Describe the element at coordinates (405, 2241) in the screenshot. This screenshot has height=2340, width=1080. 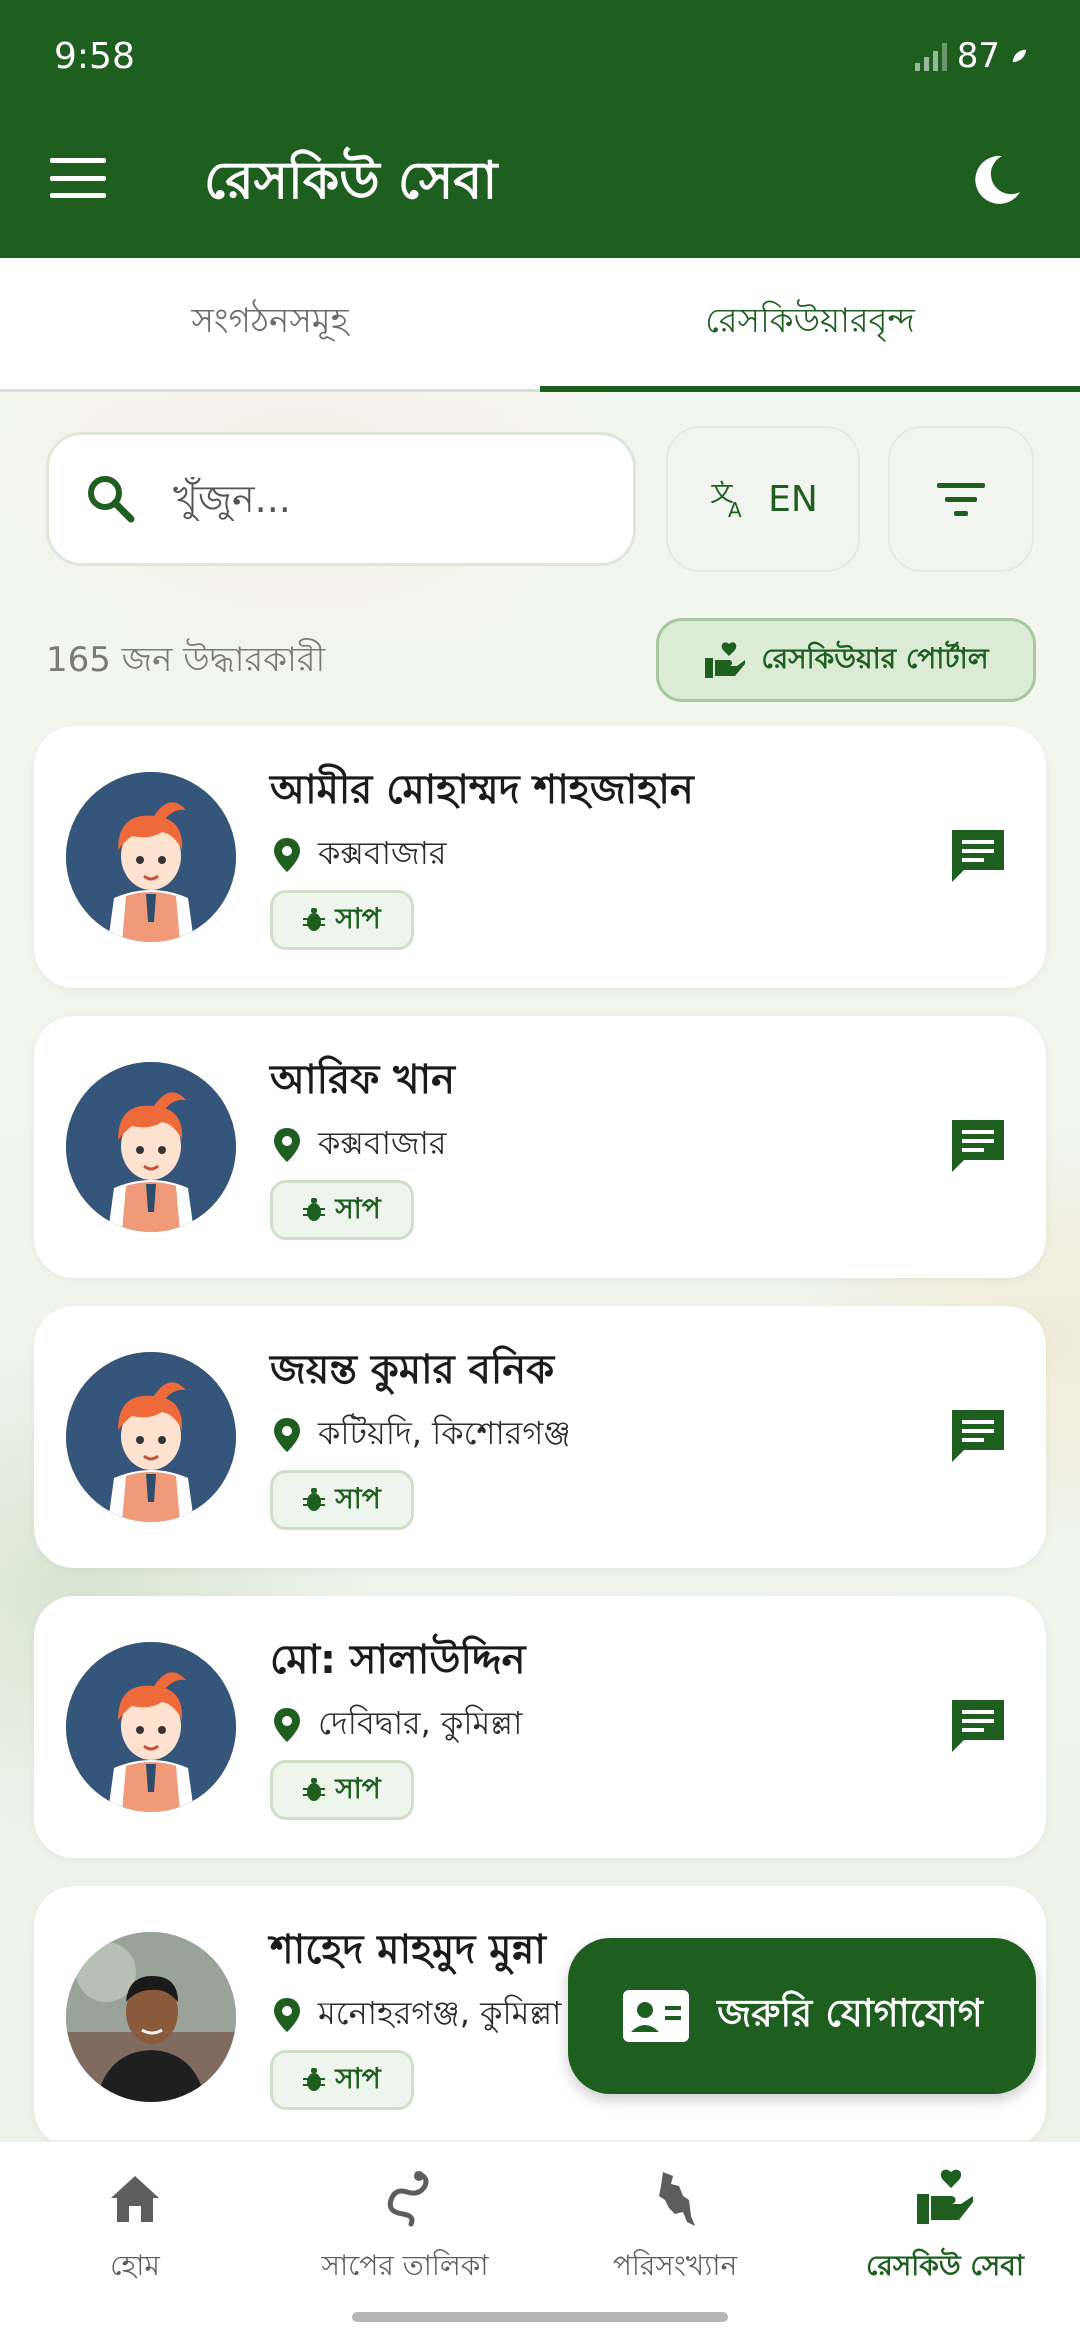
I see `nav-snake-list: সাপের তালিকা` at that location.